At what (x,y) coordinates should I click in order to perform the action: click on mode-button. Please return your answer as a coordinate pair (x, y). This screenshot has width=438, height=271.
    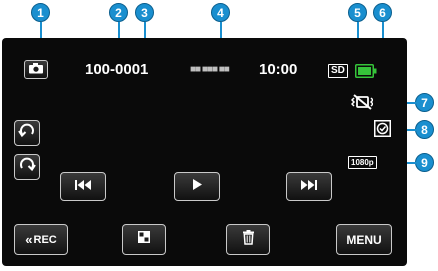
    Looking at the image, I should click on (36, 69).